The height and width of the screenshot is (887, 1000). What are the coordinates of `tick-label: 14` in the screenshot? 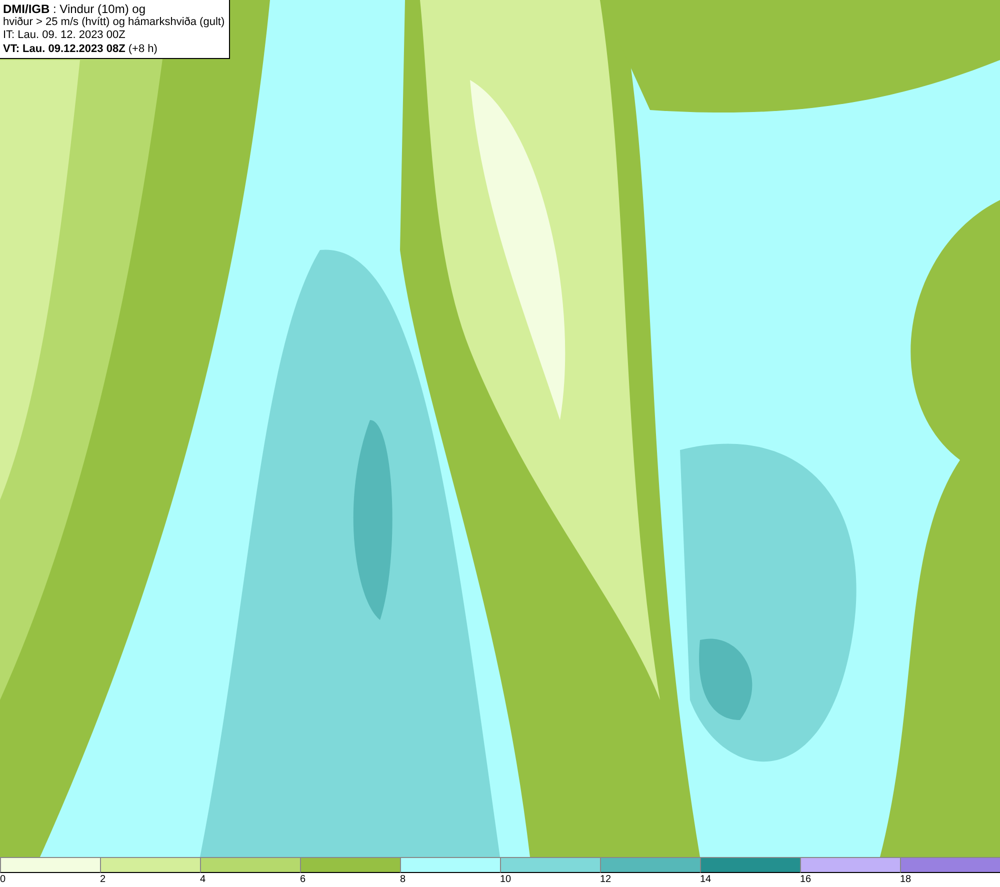 It's located at (706, 880).